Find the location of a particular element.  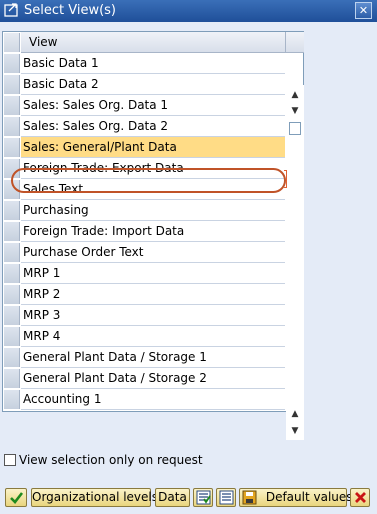

table-row: Accounting 1 is located at coordinates (144, 399).